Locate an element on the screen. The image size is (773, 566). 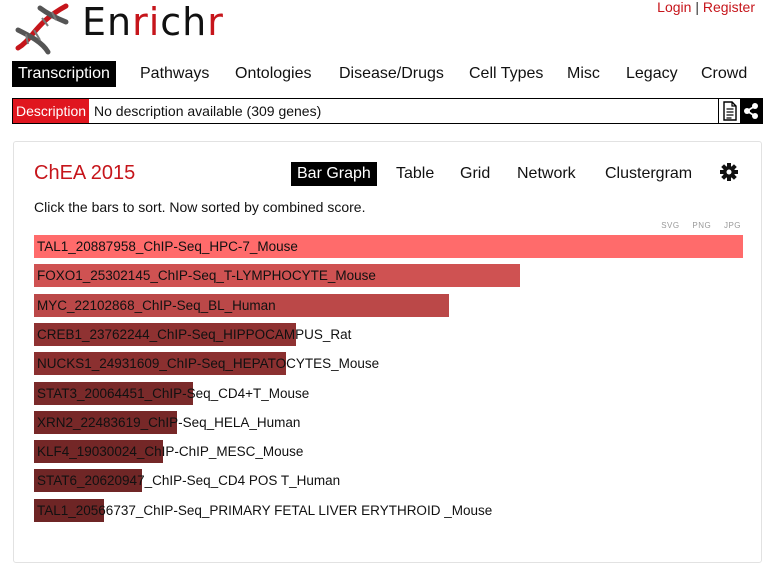
bar-row: KLF4_19030024_ChIP-ChIP_MESC_Mouse is located at coordinates (389, 452).